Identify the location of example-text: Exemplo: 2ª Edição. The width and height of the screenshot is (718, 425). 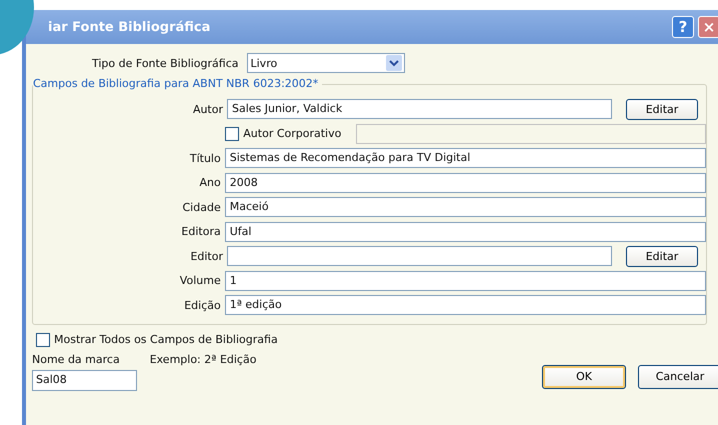
(203, 359).